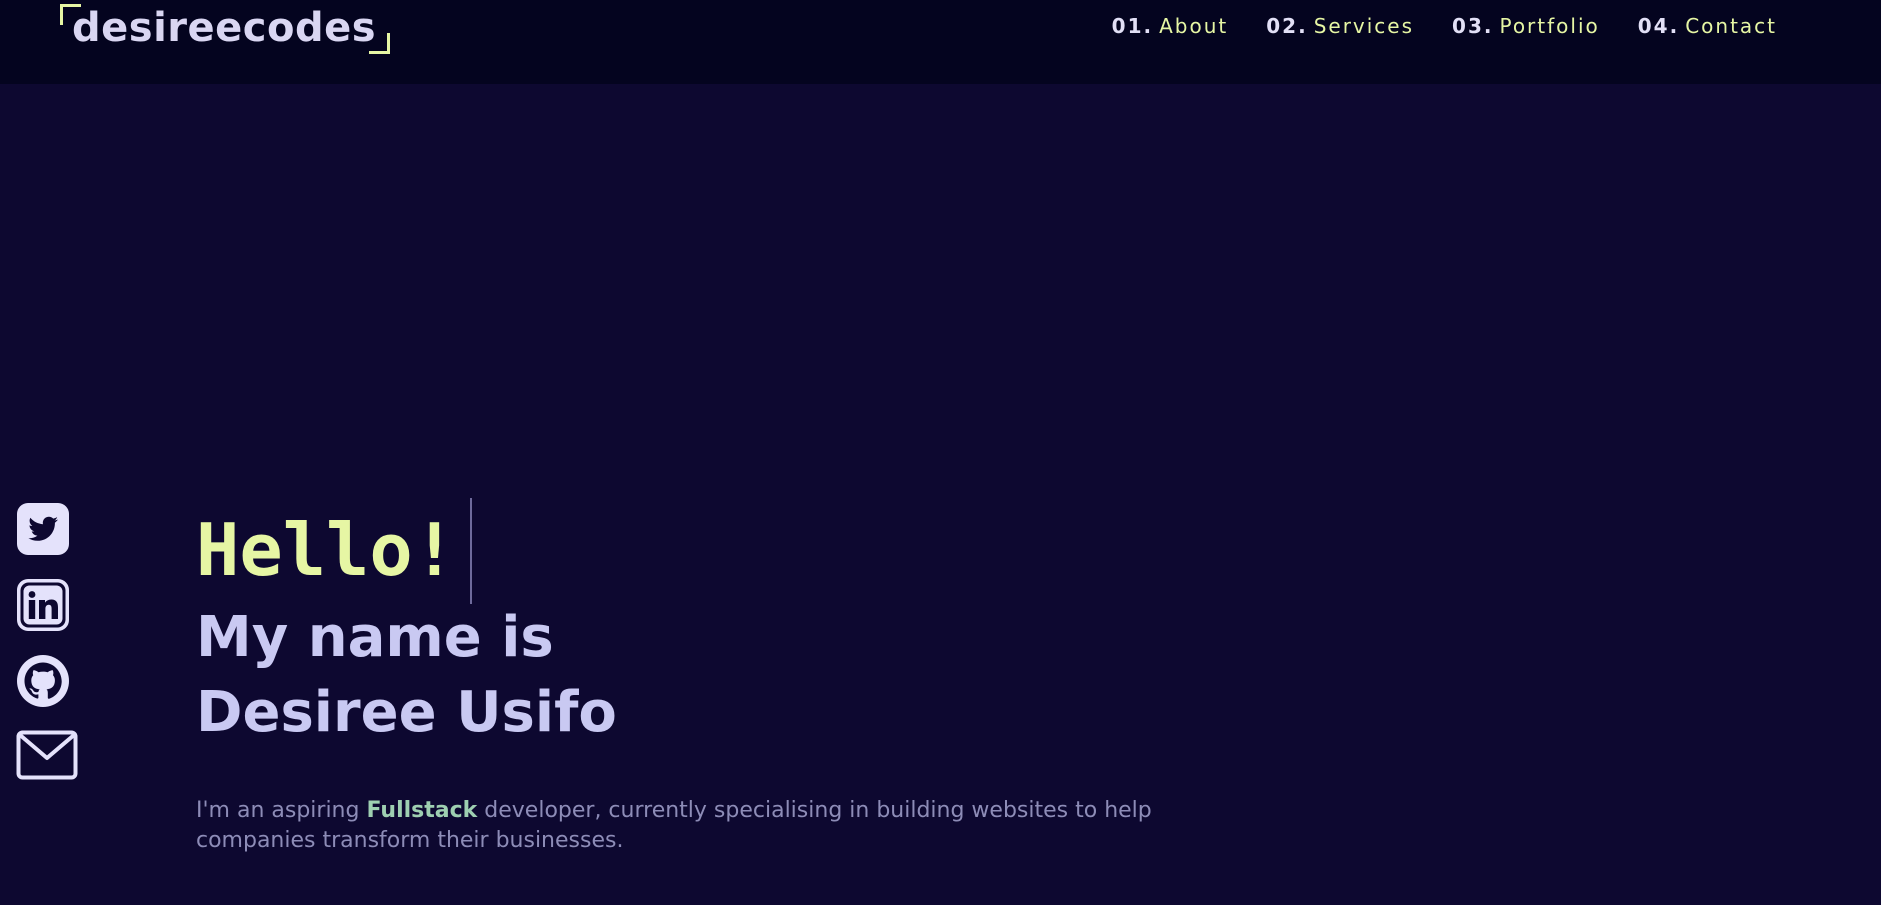 Image resolution: width=1881 pixels, height=905 pixels. Describe the element at coordinates (1364, 26) in the screenshot. I see `nav-label: Services` at that location.